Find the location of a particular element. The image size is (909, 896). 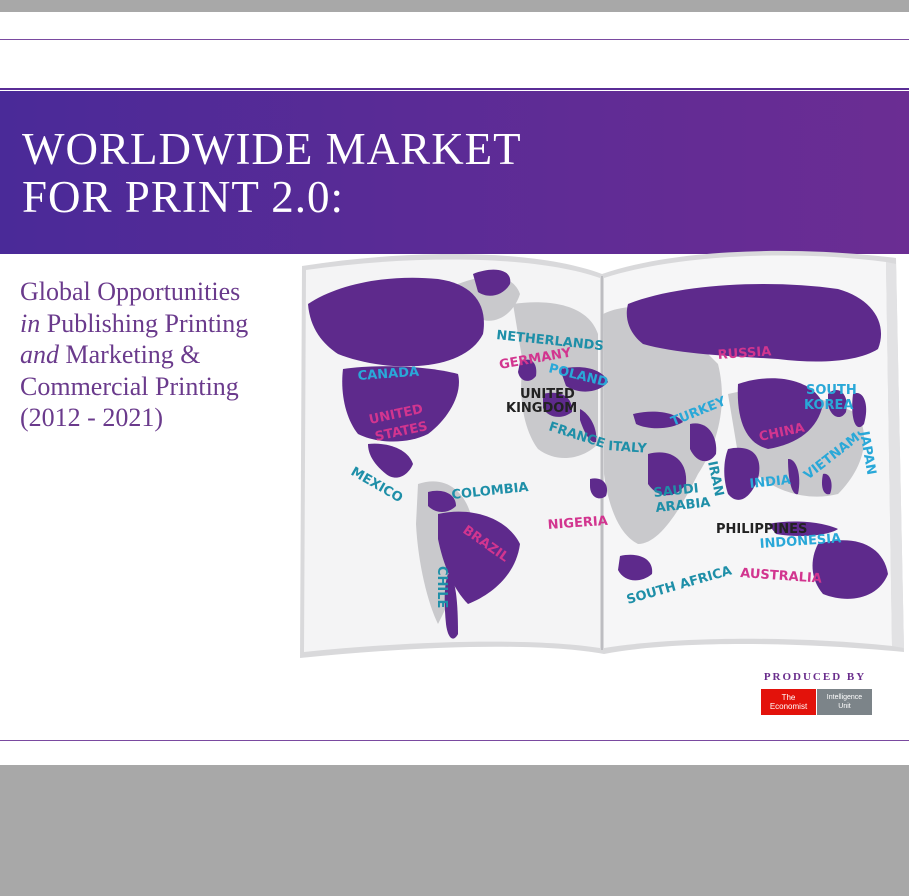

subtitle-line-2-em: in is located at coordinates (30, 323).